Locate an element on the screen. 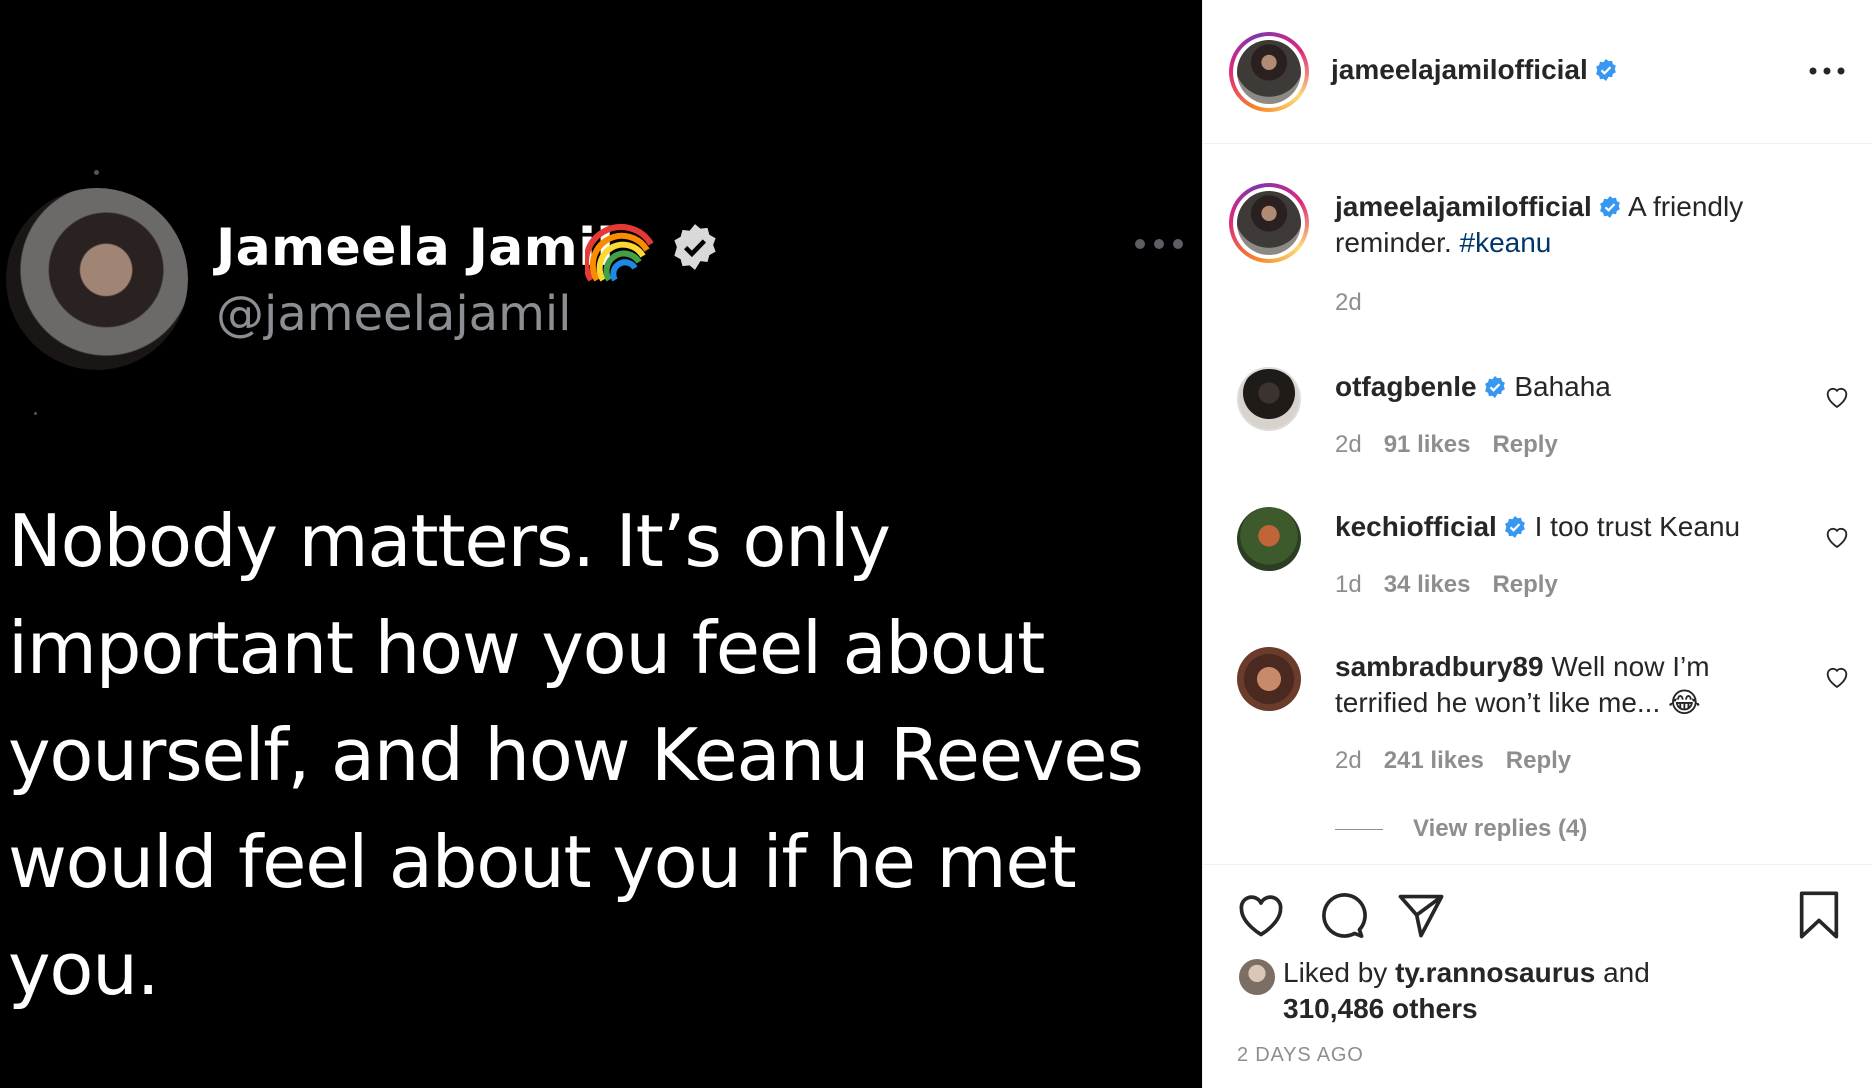 The width and height of the screenshot is (1872, 1088). liked-by-prefix: Liked by is located at coordinates (1335, 972).